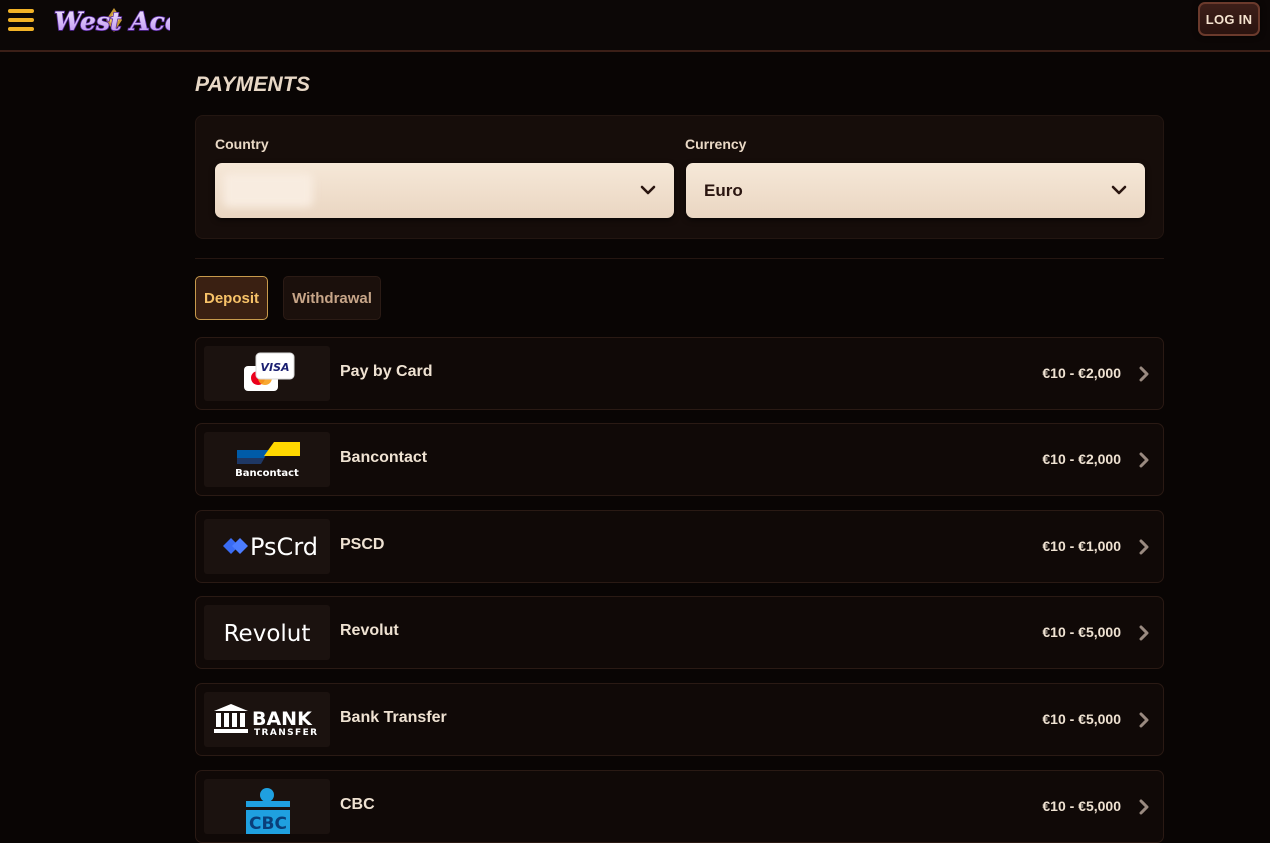  What do you see at coordinates (268, 824) in the screenshot?
I see `svg-text: CBC` at bounding box center [268, 824].